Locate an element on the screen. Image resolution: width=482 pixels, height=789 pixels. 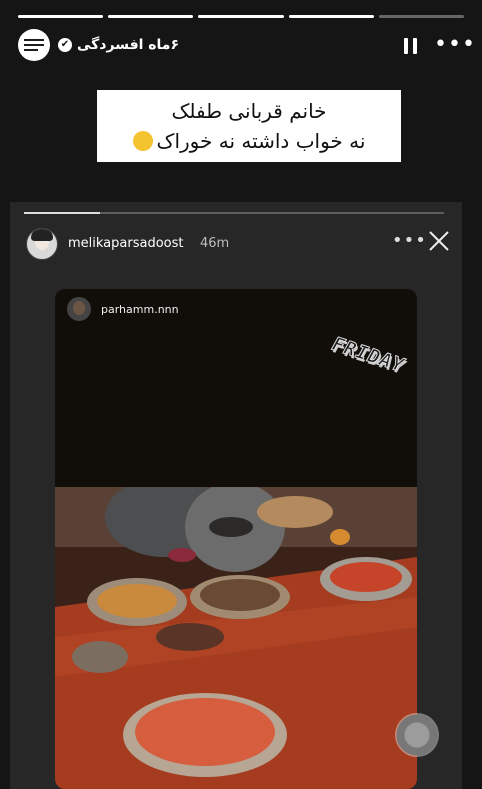
caption-line-2: نه خواب داشته نه خوراک is located at coordinates (249, 141).